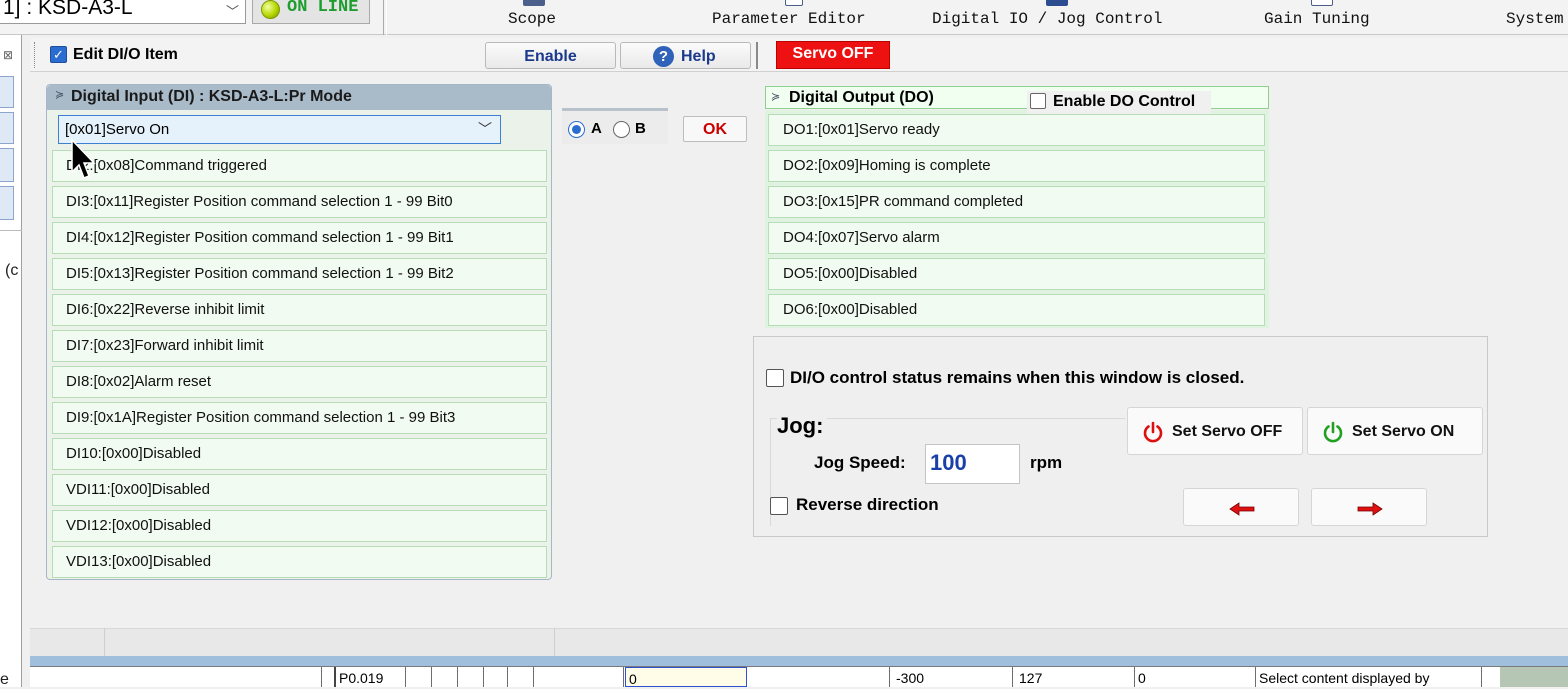  Describe the element at coordinates (953, 677) in the screenshot. I see `grid-cell: -300` at that location.